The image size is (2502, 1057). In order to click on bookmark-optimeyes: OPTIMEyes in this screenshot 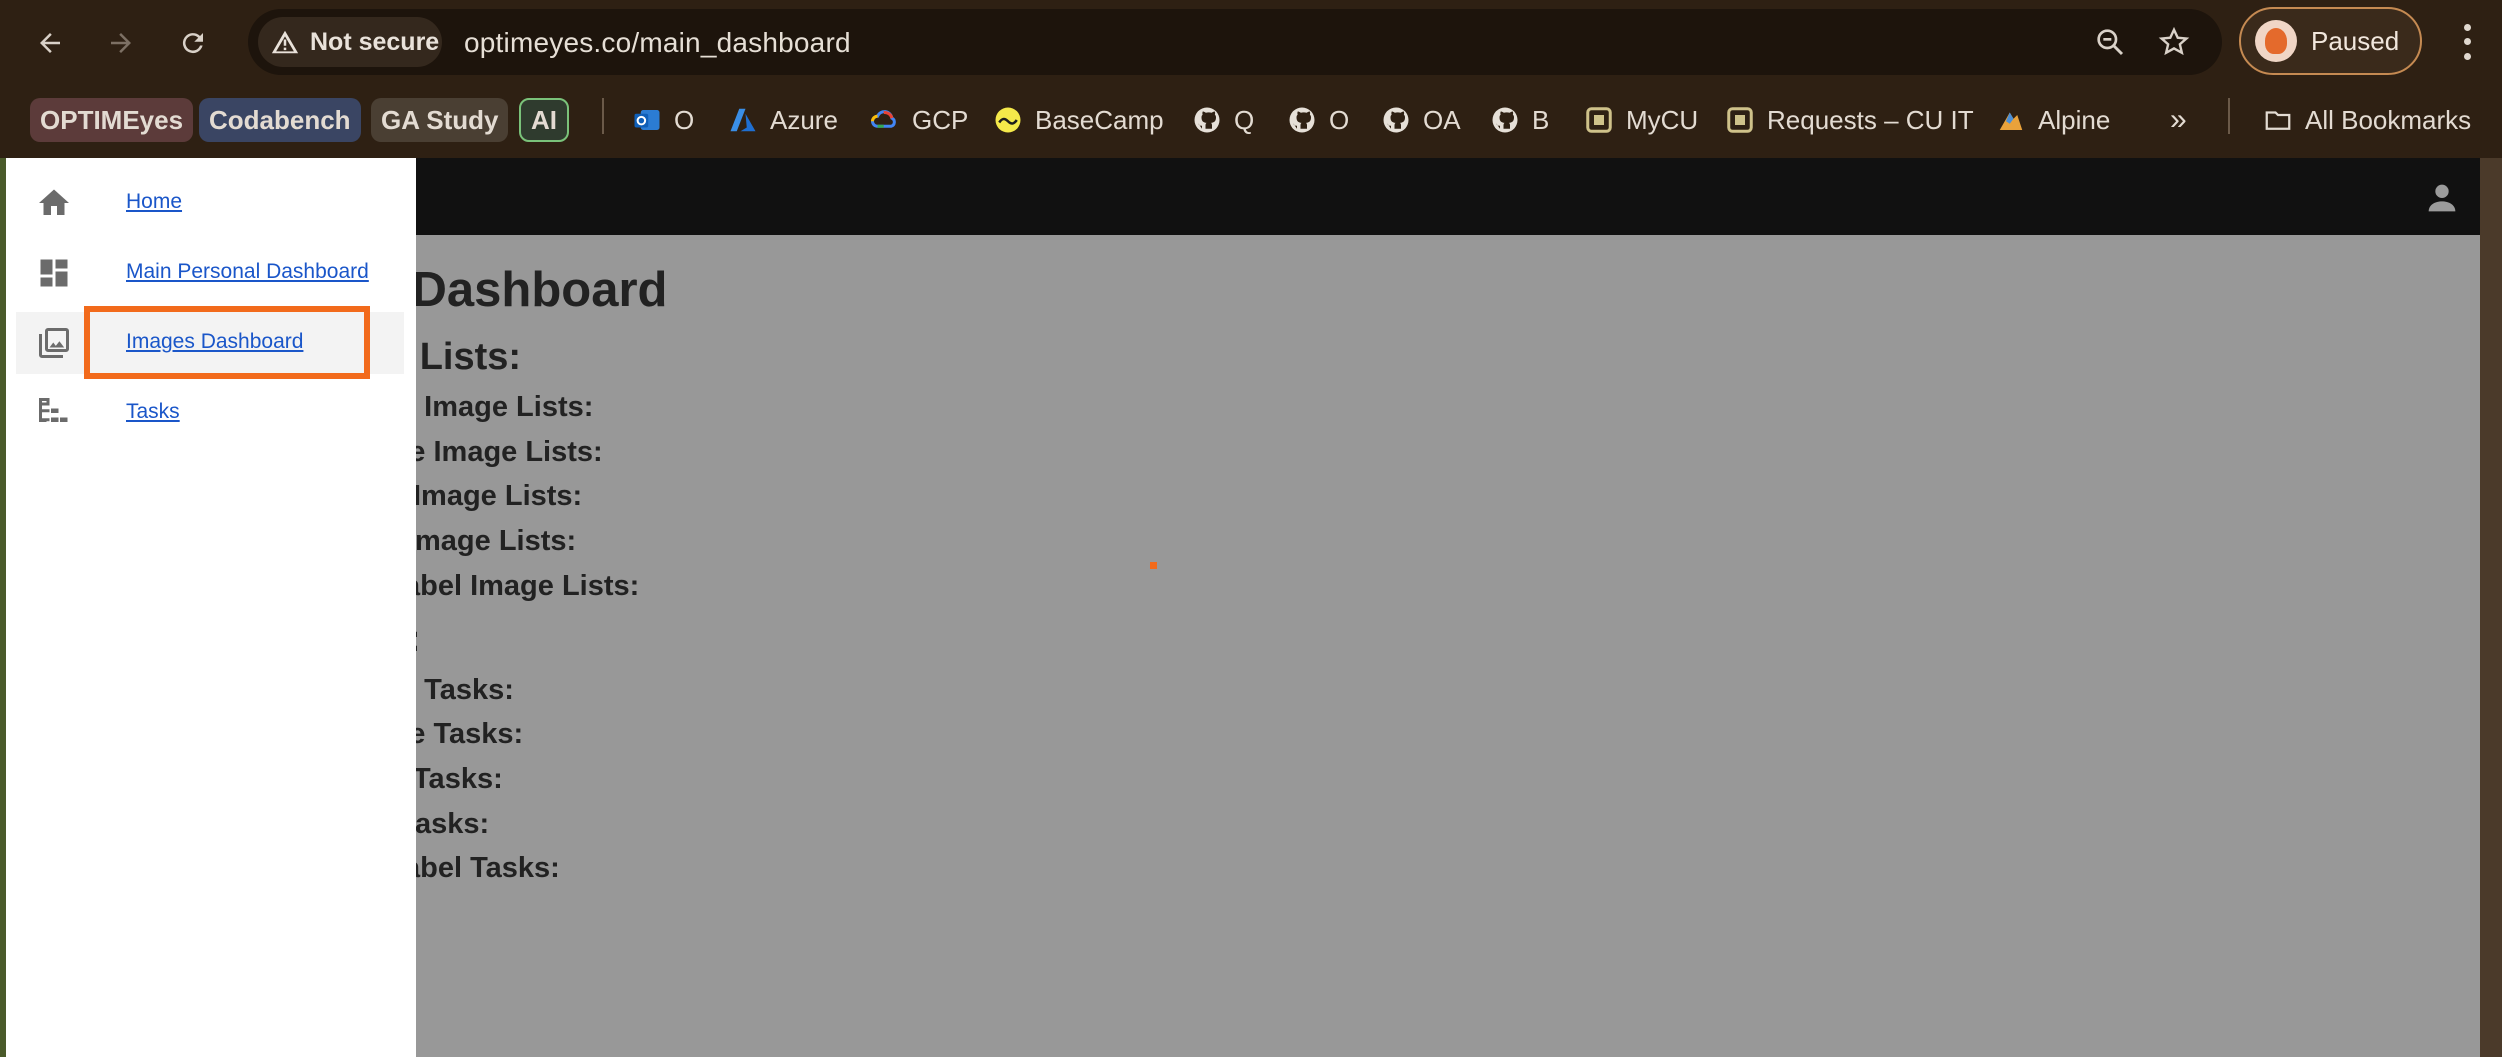, I will do `click(112, 120)`.